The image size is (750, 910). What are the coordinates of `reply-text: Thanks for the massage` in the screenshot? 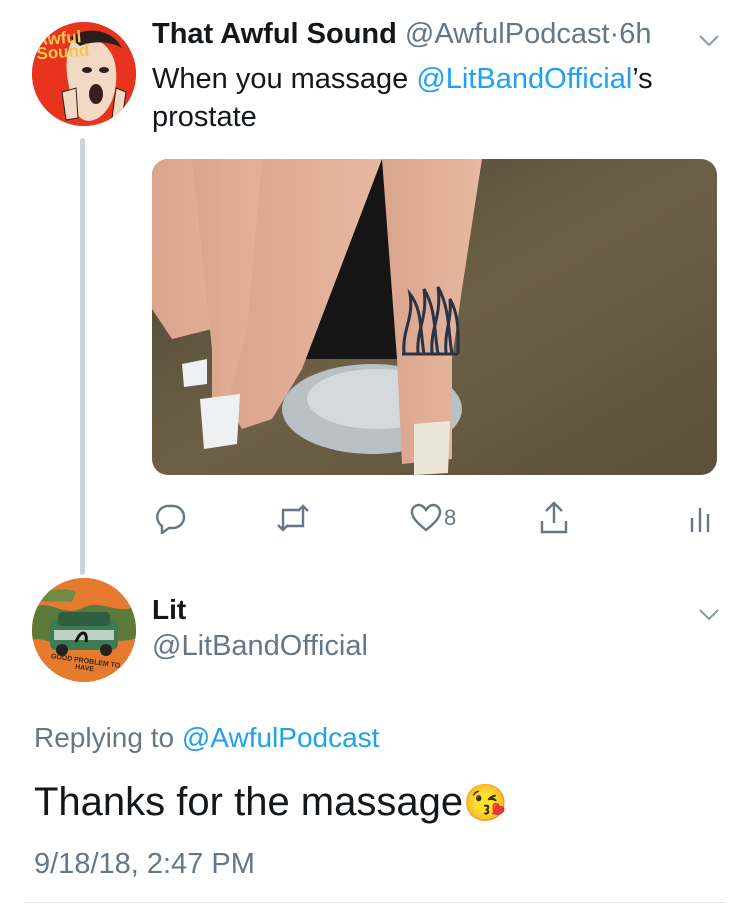 It's located at (249, 802).